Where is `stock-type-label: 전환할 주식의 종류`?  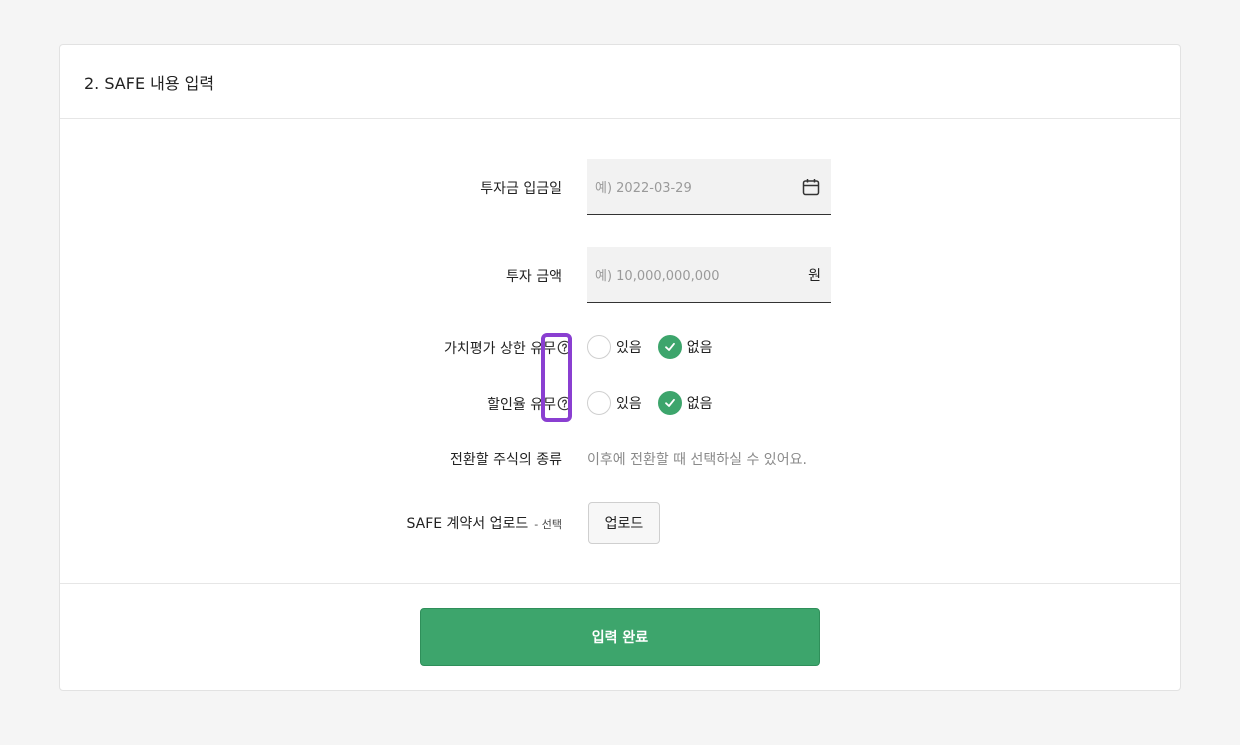 stock-type-label: 전환할 주식의 종류 is located at coordinates (506, 460).